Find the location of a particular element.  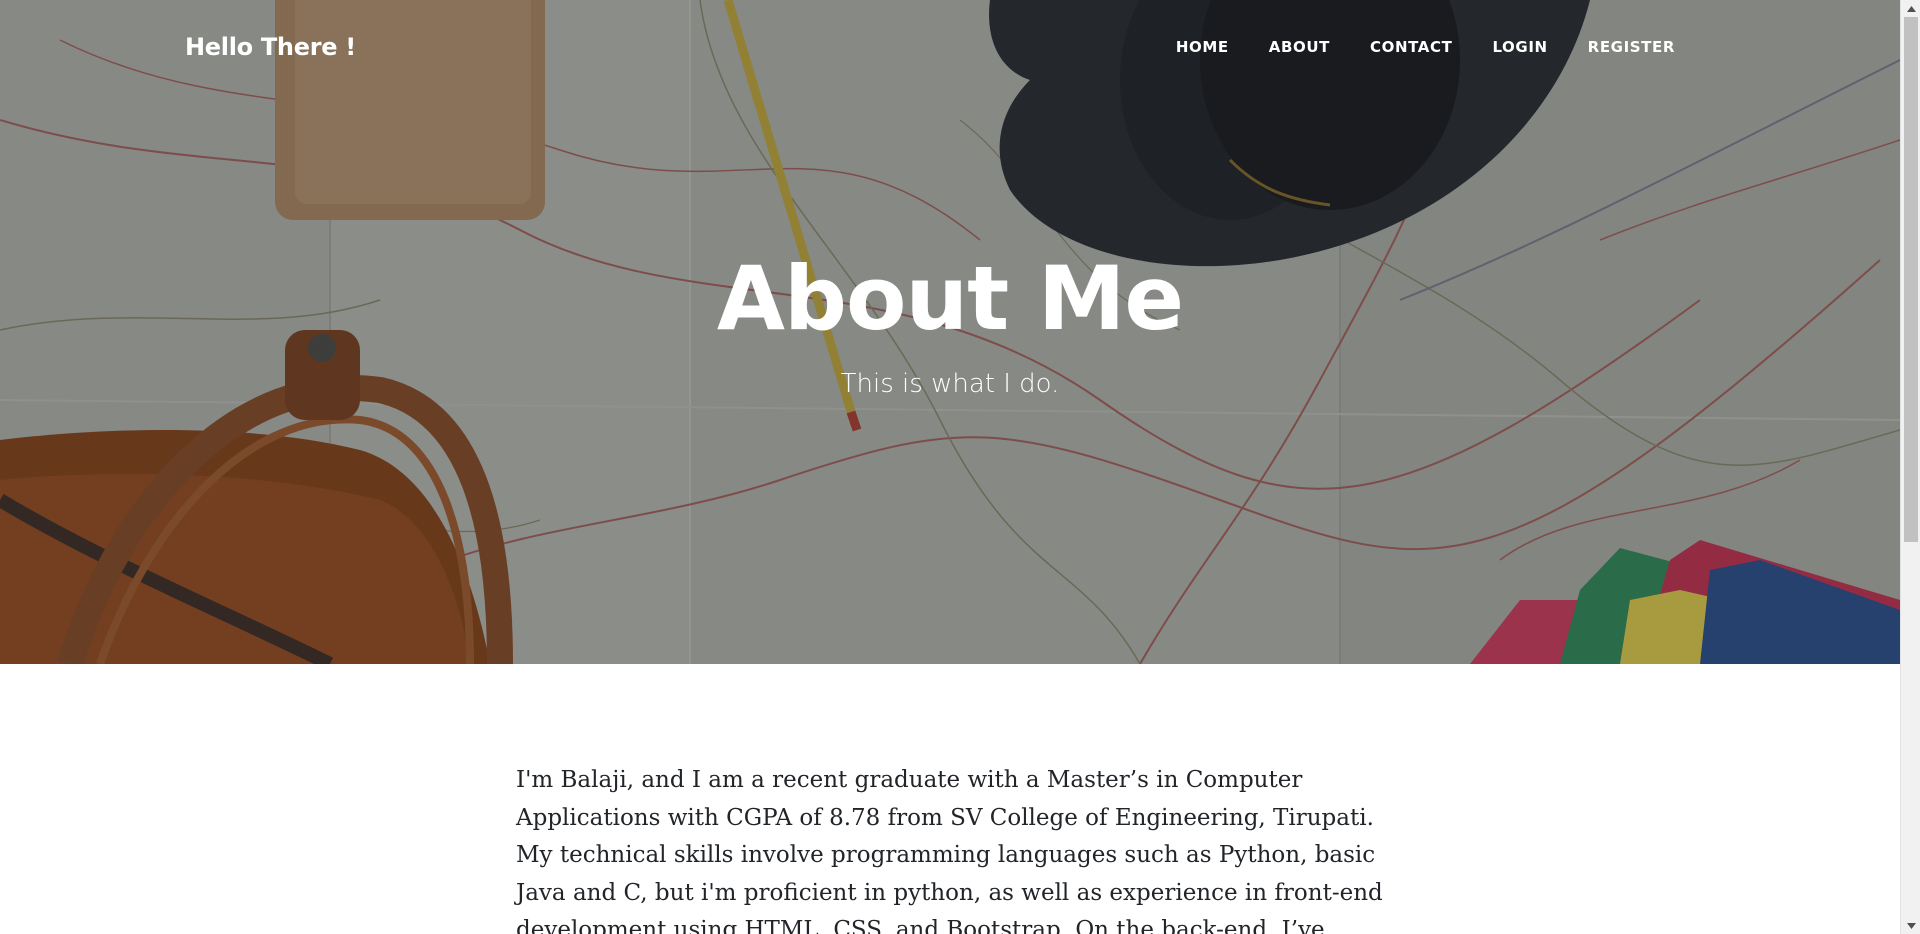

page-title: About Me is located at coordinates (950, 298).